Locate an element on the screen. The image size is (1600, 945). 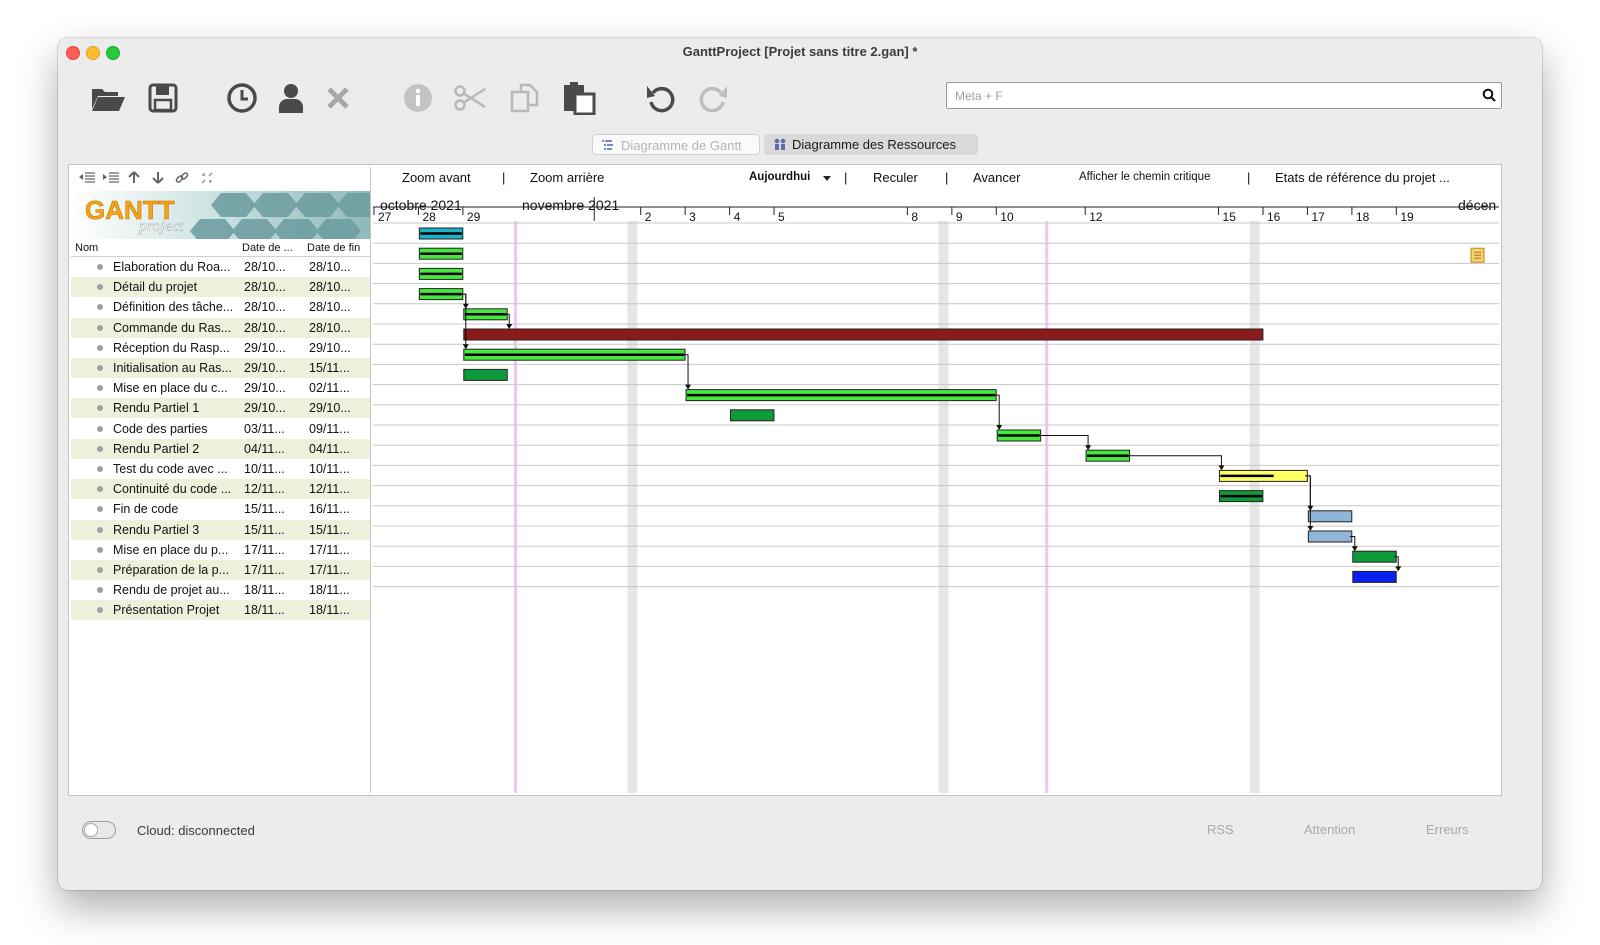
indent-icon is located at coordinates (111, 180).